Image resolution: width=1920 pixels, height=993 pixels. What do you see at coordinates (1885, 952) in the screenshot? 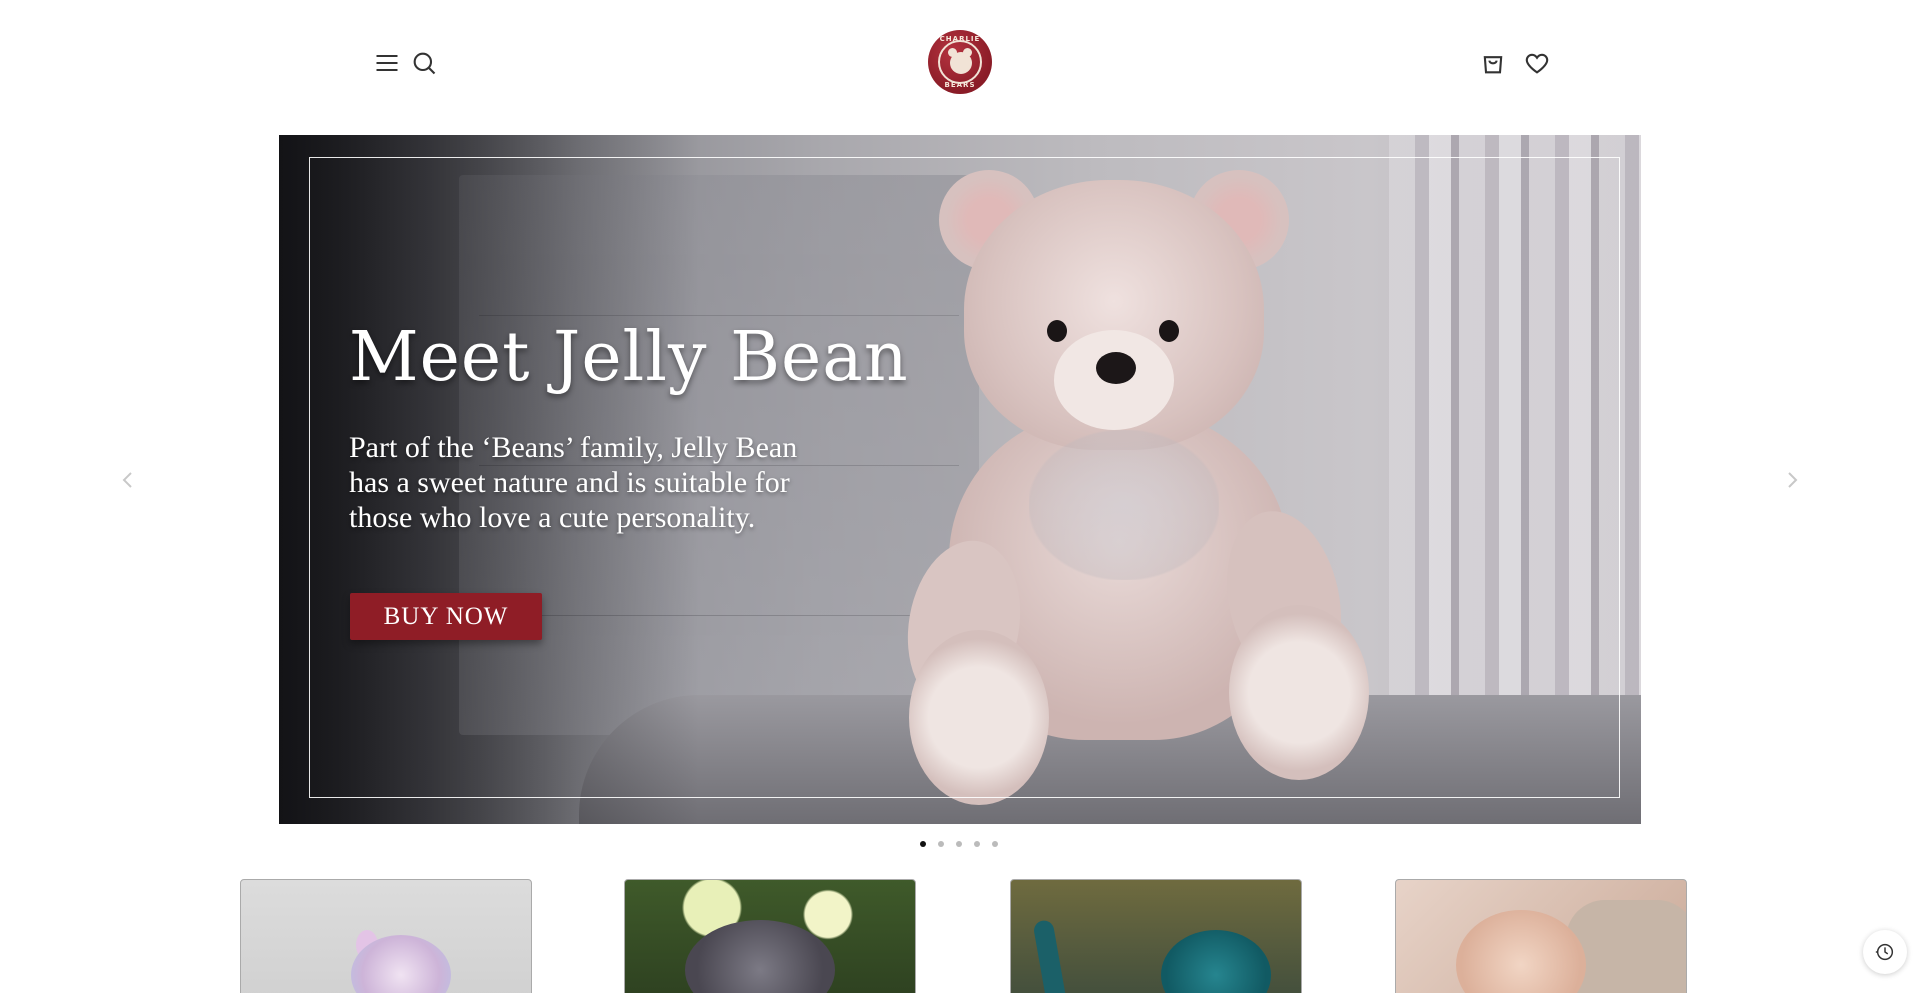
I see `recently-viewed-clock-icon` at bounding box center [1885, 952].